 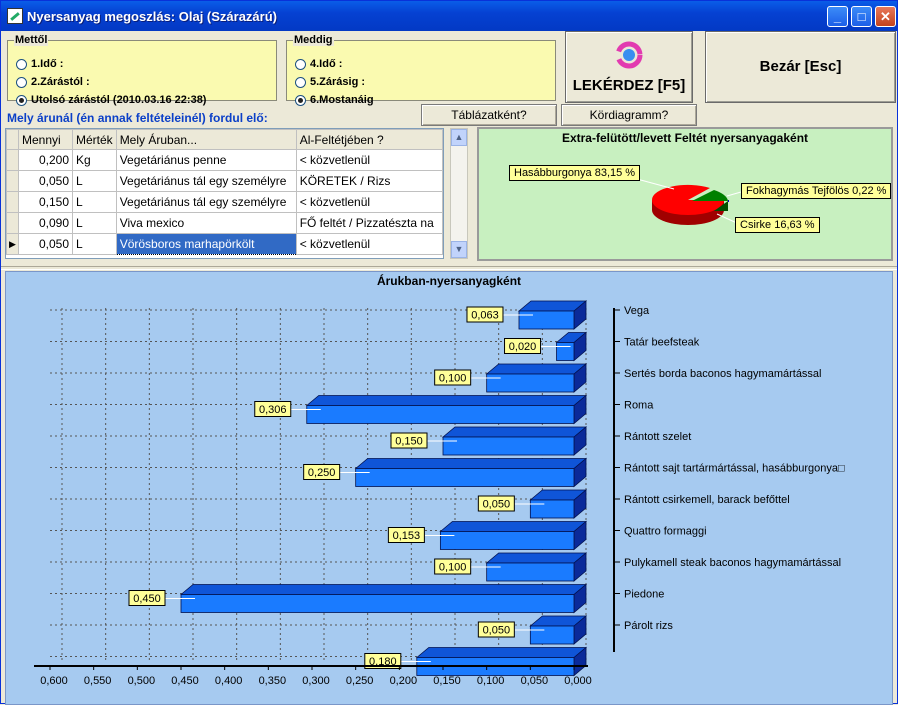 I want to click on cell-quantity: 0,150, so click(x=45, y=202).